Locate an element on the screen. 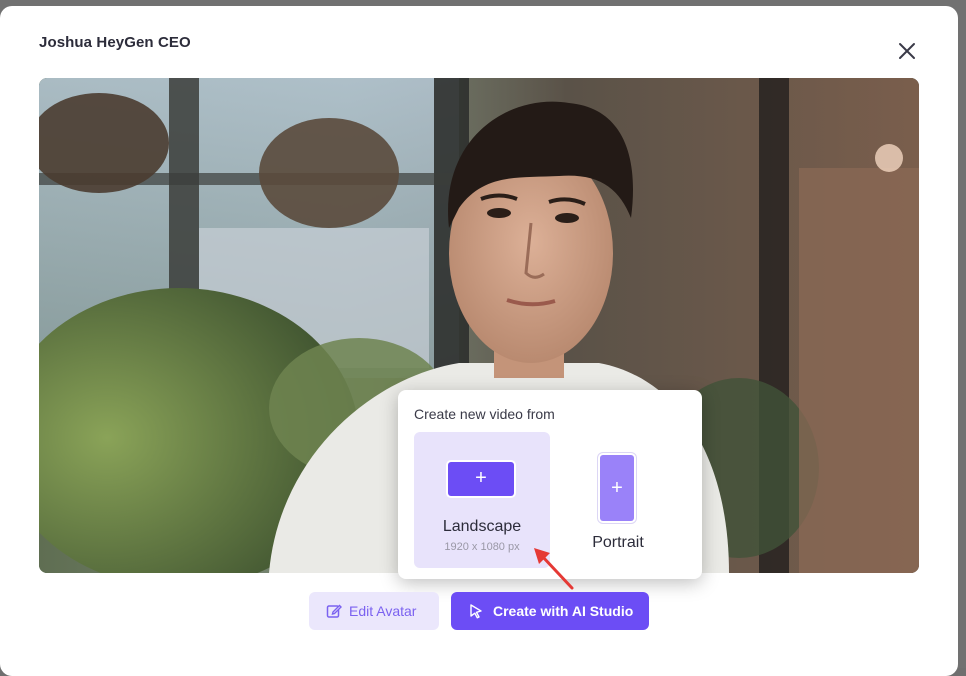 The height and width of the screenshot is (676, 966). edit-icon is located at coordinates (334, 611).